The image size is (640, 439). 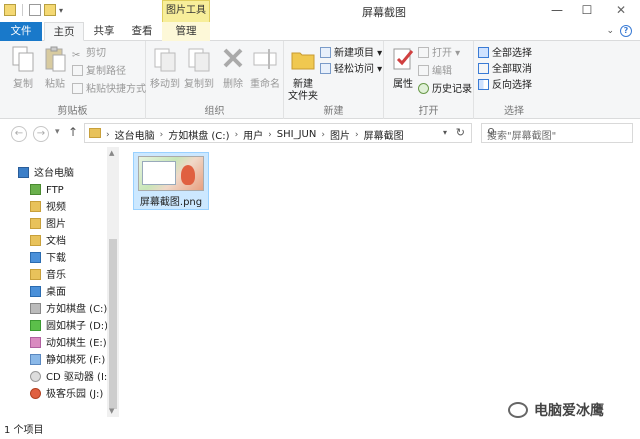 I want to click on new-item-icon, so click(x=325, y=52).